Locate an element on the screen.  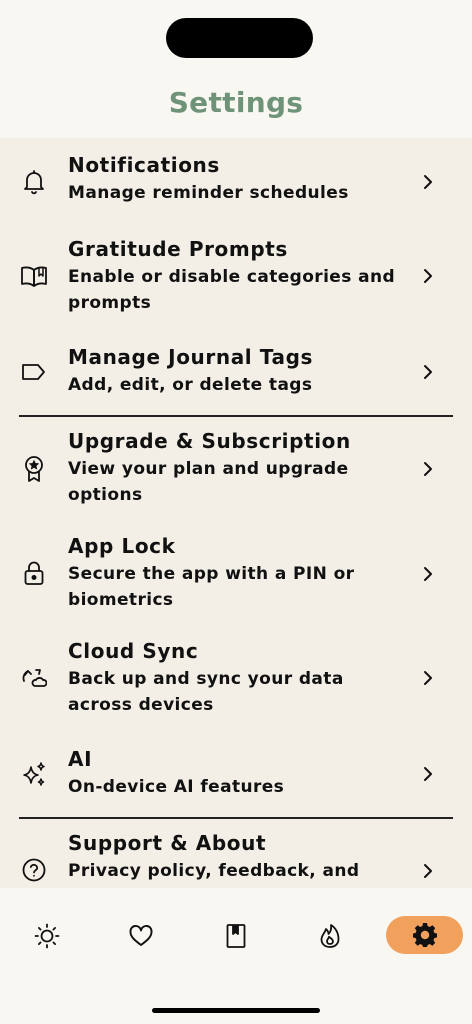
heart-icon is located at coordinates (141, 936).